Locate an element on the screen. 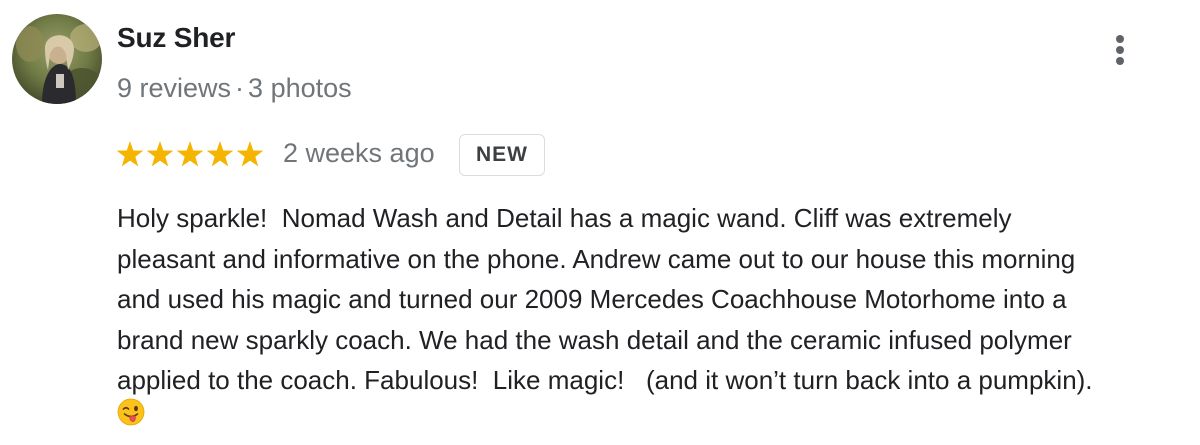 This screenshot has width=1200, height=445. rating-row: 2 weeks ago NEW is located at coordinates (376, 156).